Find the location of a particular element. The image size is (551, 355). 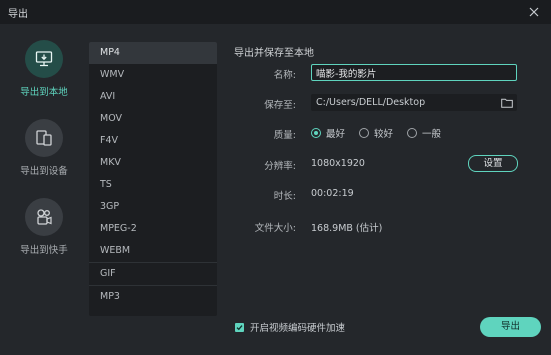

nav-label-local: 导出到本地 is located at coordinates (44, 92).